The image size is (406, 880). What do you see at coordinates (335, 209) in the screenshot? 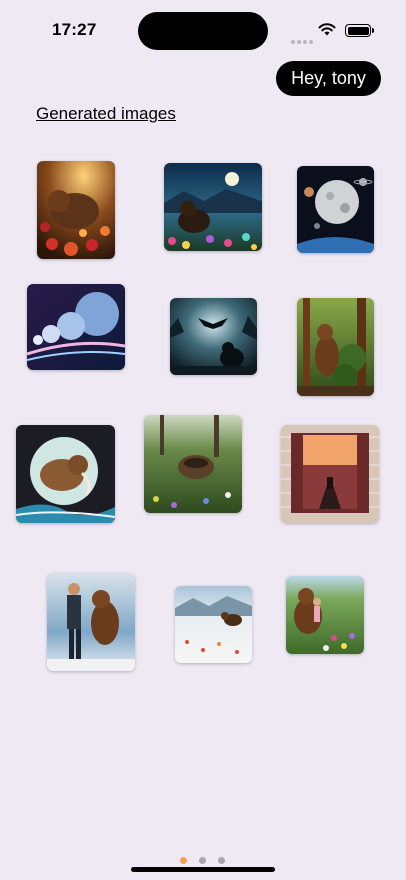
I see `image-thumbnail-moon-planets` at bounding box center [335, 209].